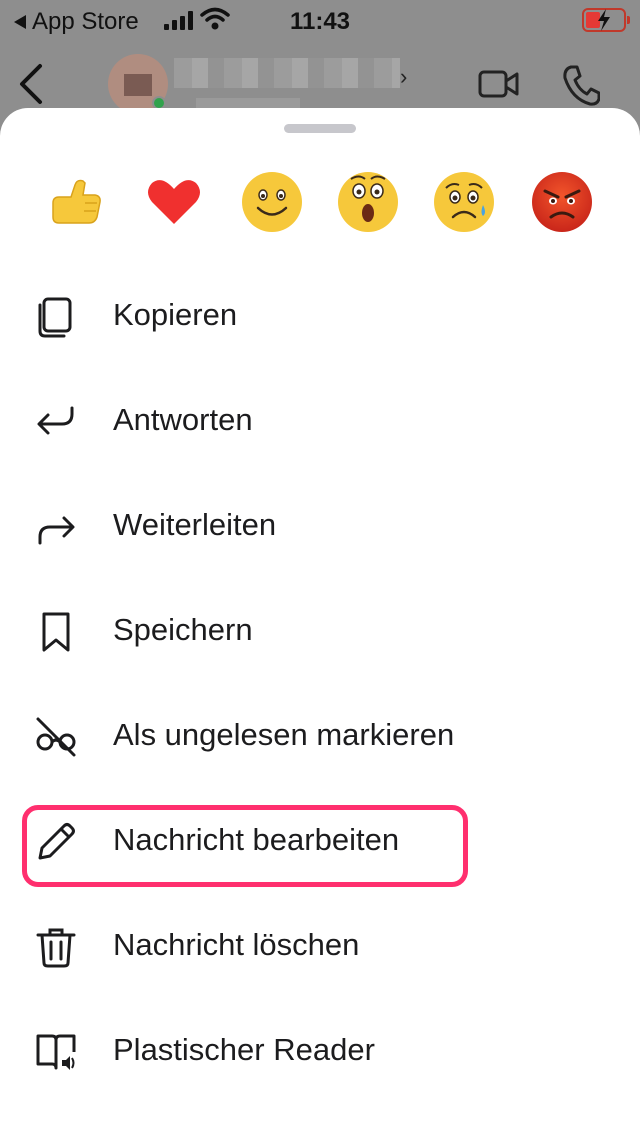  What do you see at coordinates (56, 1052) in the screenshot?
I see `immersive-reader-icon` at bounding box center [56, 1052].